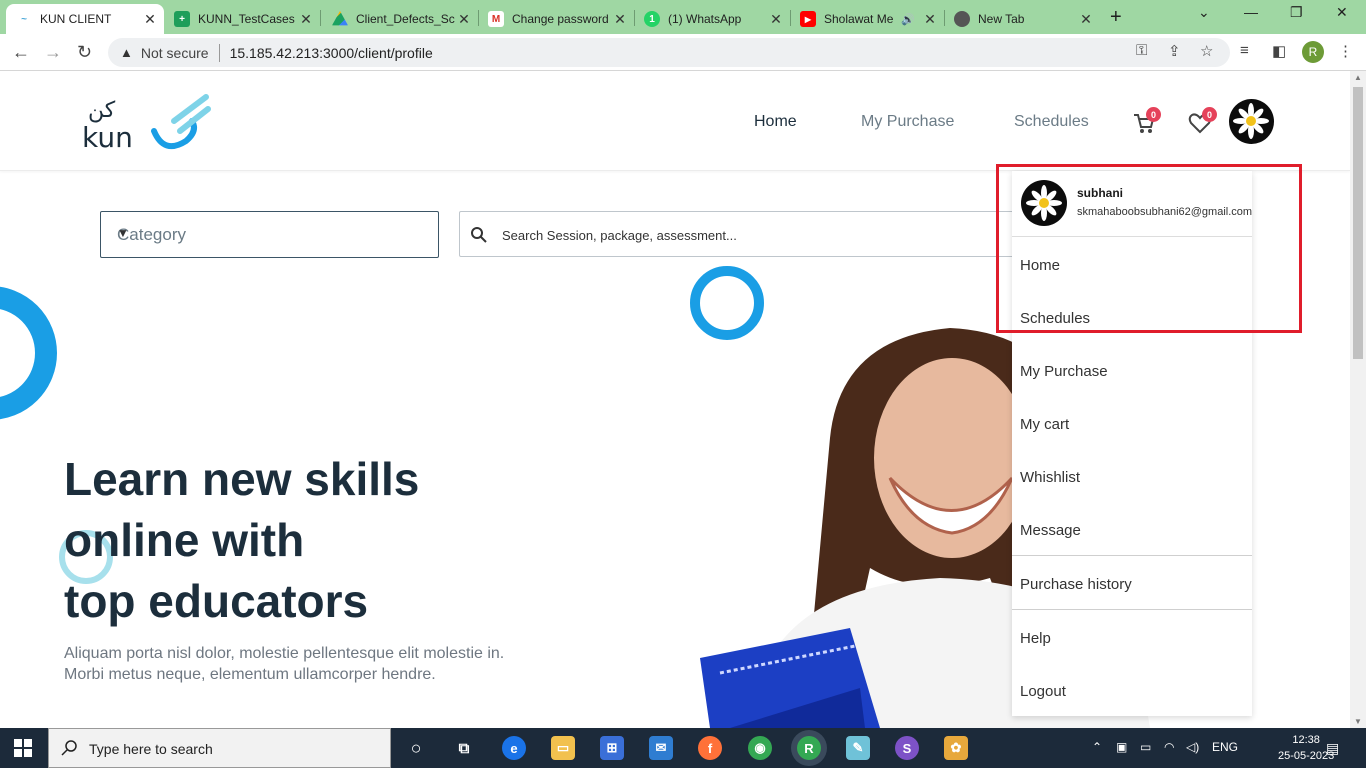  I want to click on back-button: ←, so click(21, 52).